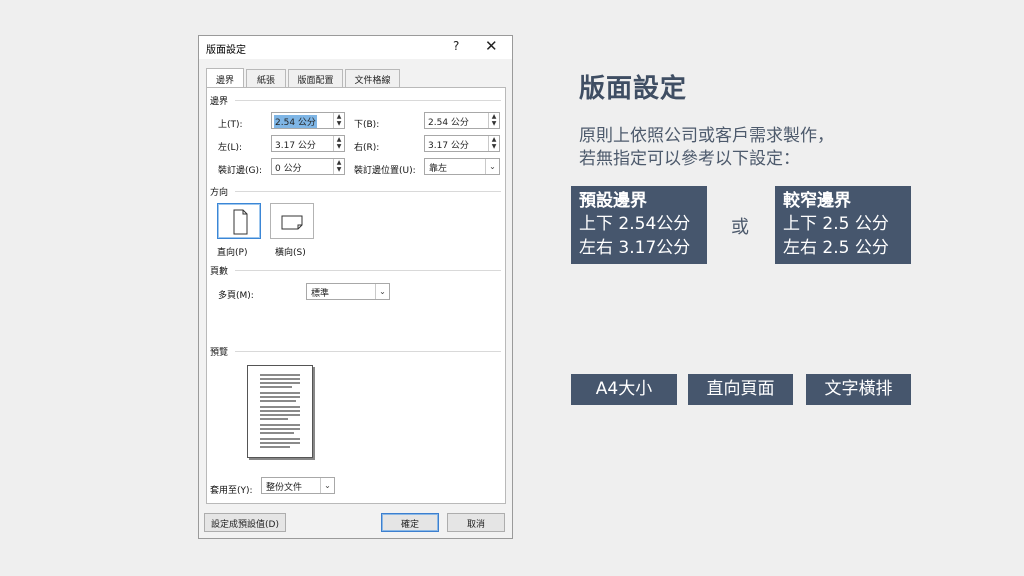 The width and height of the screenshot is (1024, 576). I want to click on left-margin-value: 3.17 公分, so click(295, 144).